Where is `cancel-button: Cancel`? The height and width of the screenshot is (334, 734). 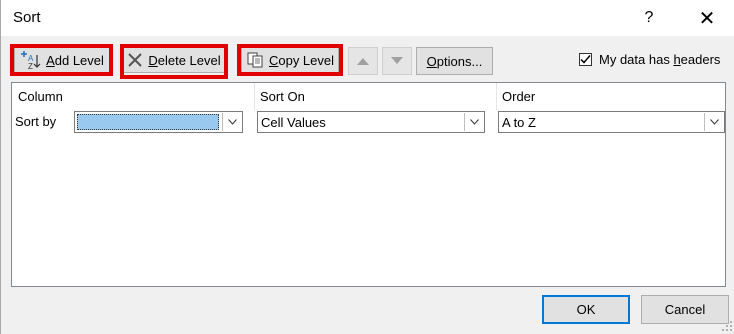
cancel-button: Cancel is located at coordinates (685, 309).